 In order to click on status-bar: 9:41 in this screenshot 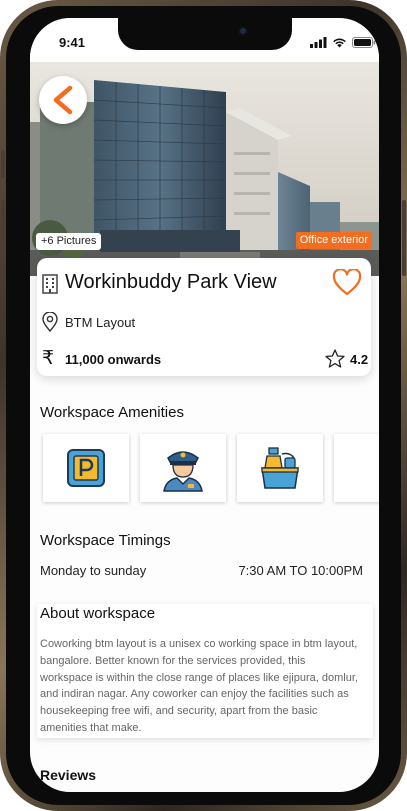, I will do `click(204, 40)`.